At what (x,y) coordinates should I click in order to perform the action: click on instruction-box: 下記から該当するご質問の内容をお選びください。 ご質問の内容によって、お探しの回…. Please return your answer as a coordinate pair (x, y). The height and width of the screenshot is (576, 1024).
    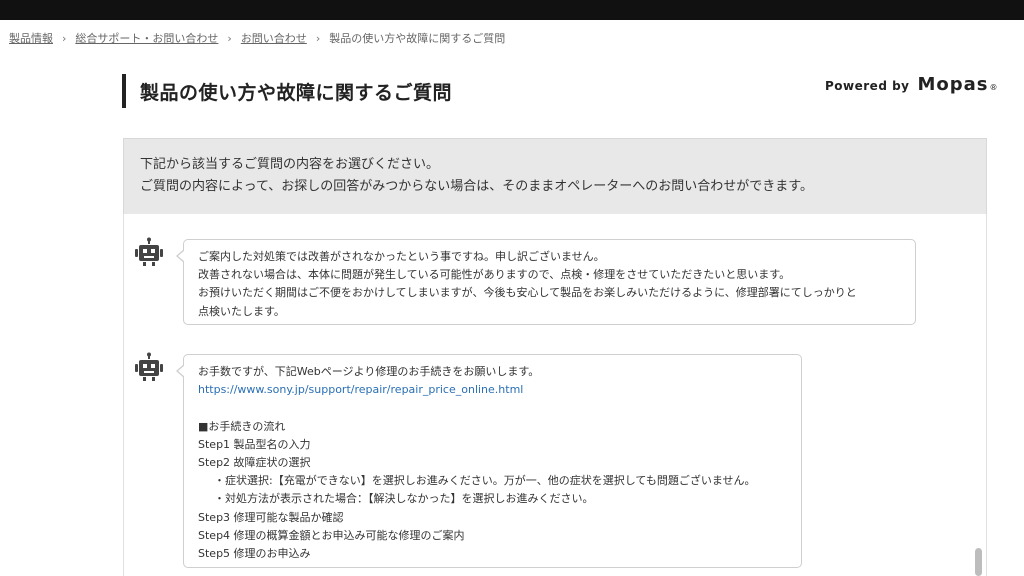
    Looking at the image, I should click on (555, 176).